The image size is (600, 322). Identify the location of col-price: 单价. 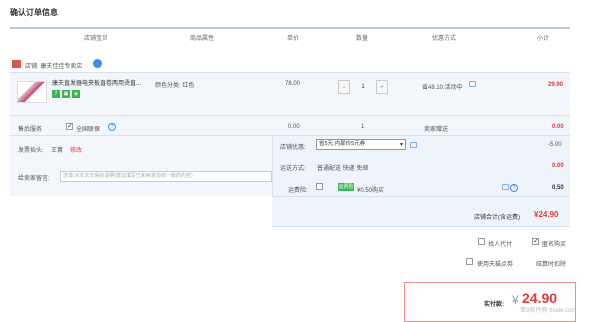
(293, 39).